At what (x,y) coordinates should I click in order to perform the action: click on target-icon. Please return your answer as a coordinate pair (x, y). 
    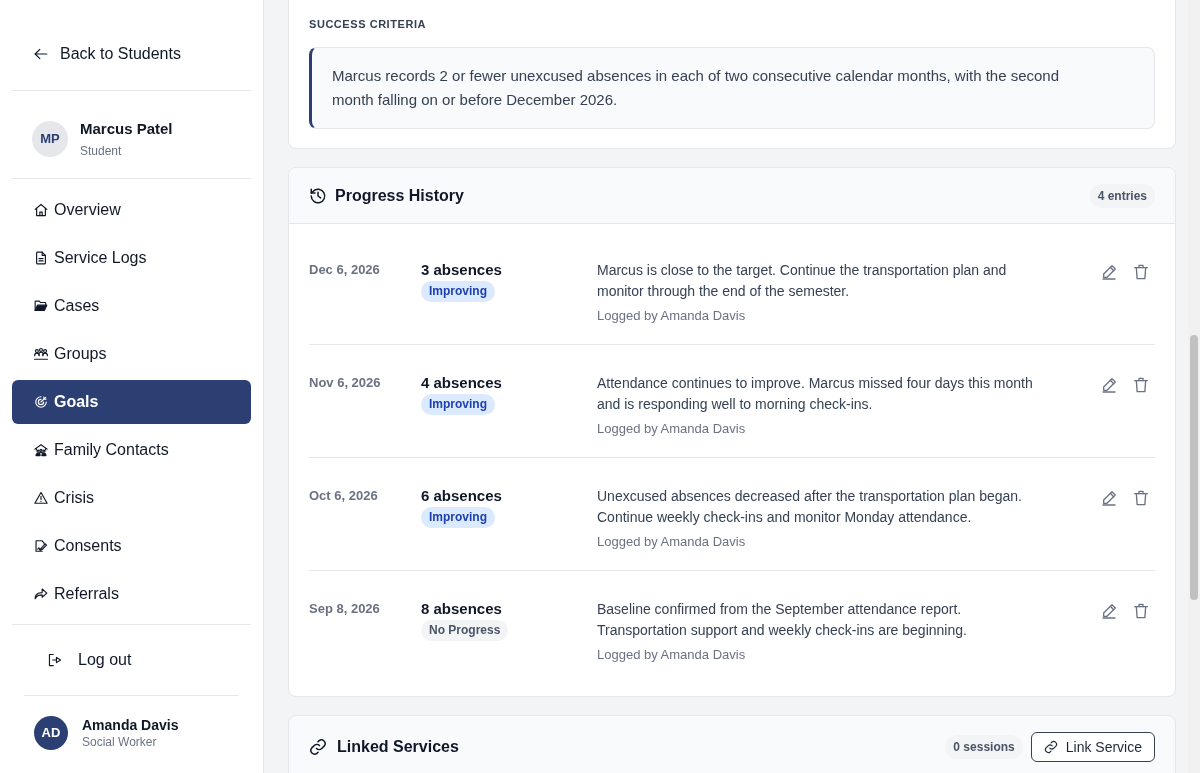
    Looking at the image, I should click on (41, 402).